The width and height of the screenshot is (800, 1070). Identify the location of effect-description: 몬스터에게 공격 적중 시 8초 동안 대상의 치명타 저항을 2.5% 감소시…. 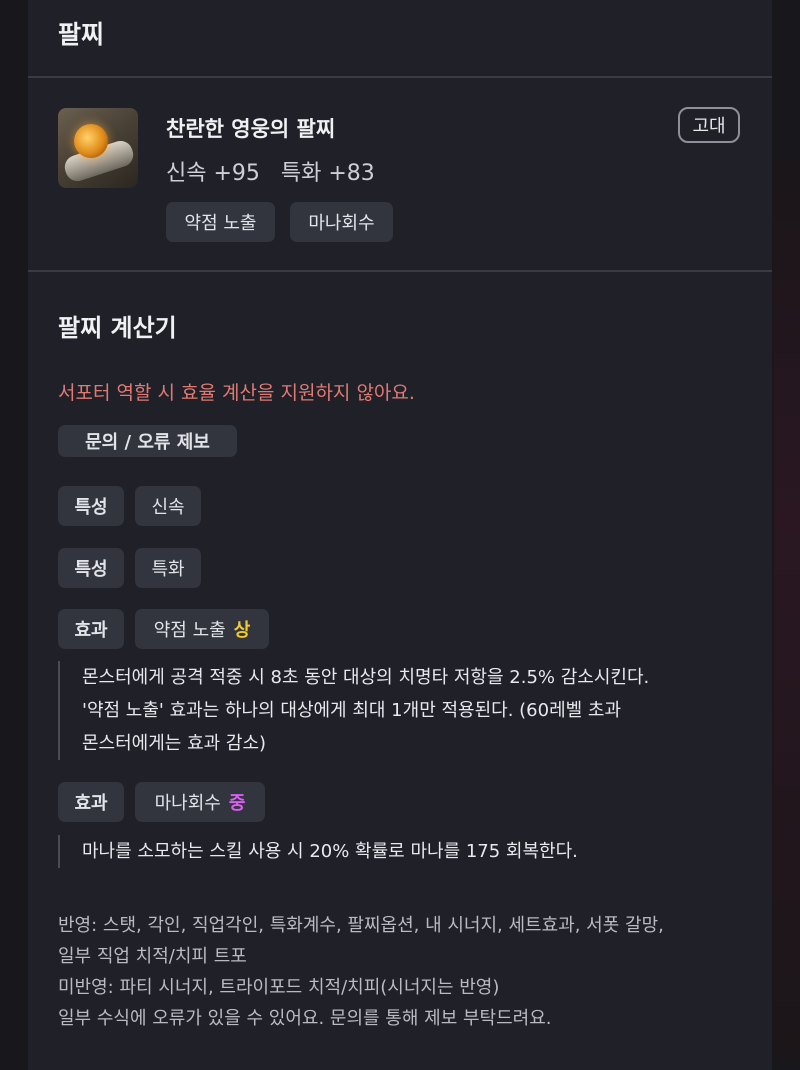
(353, 710).